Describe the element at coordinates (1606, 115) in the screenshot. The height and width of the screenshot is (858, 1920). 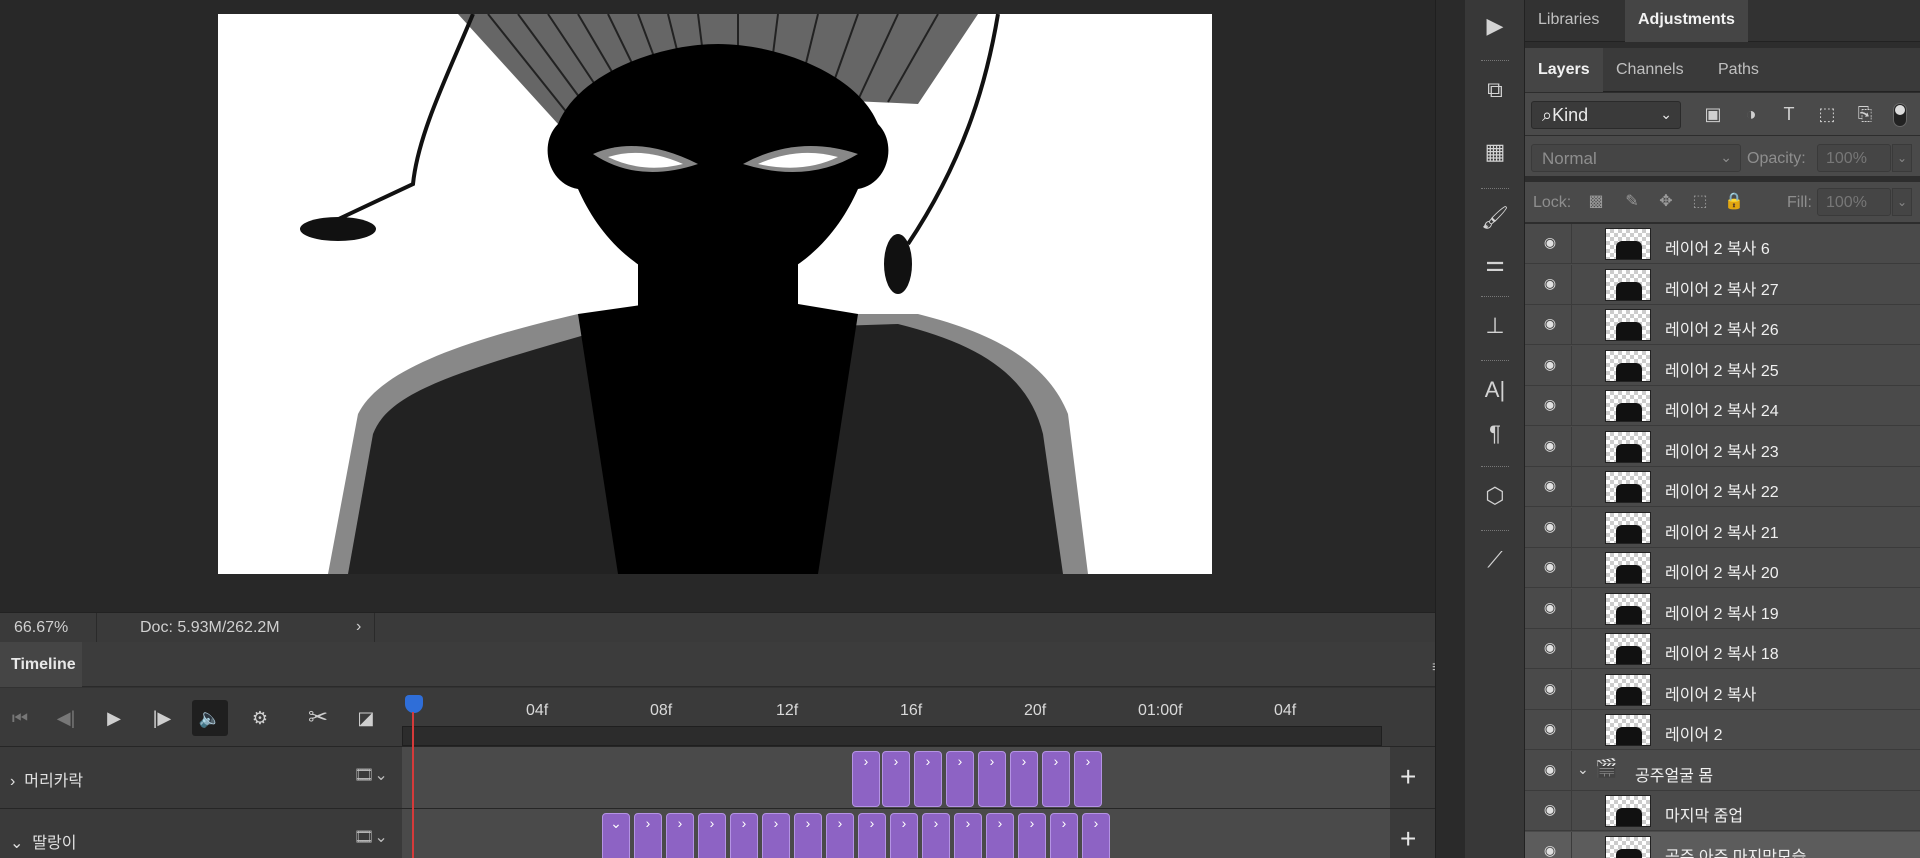
I see `filter-kind-select: ⌕Kind ⌄` at that location.